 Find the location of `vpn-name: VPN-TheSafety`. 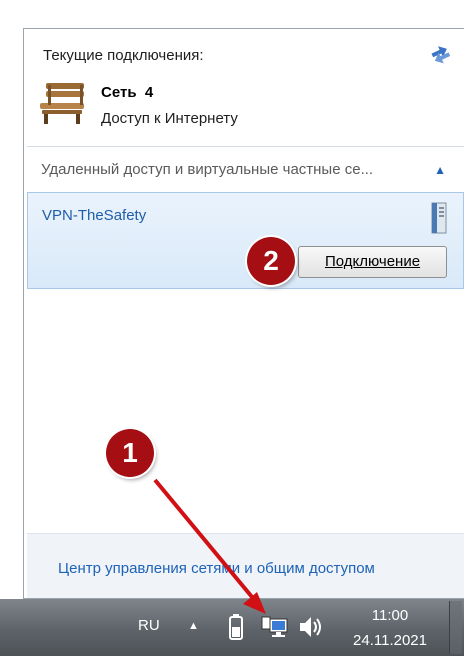

vpn-name: VPN-TheSafety is located at coordinates (94, 215).